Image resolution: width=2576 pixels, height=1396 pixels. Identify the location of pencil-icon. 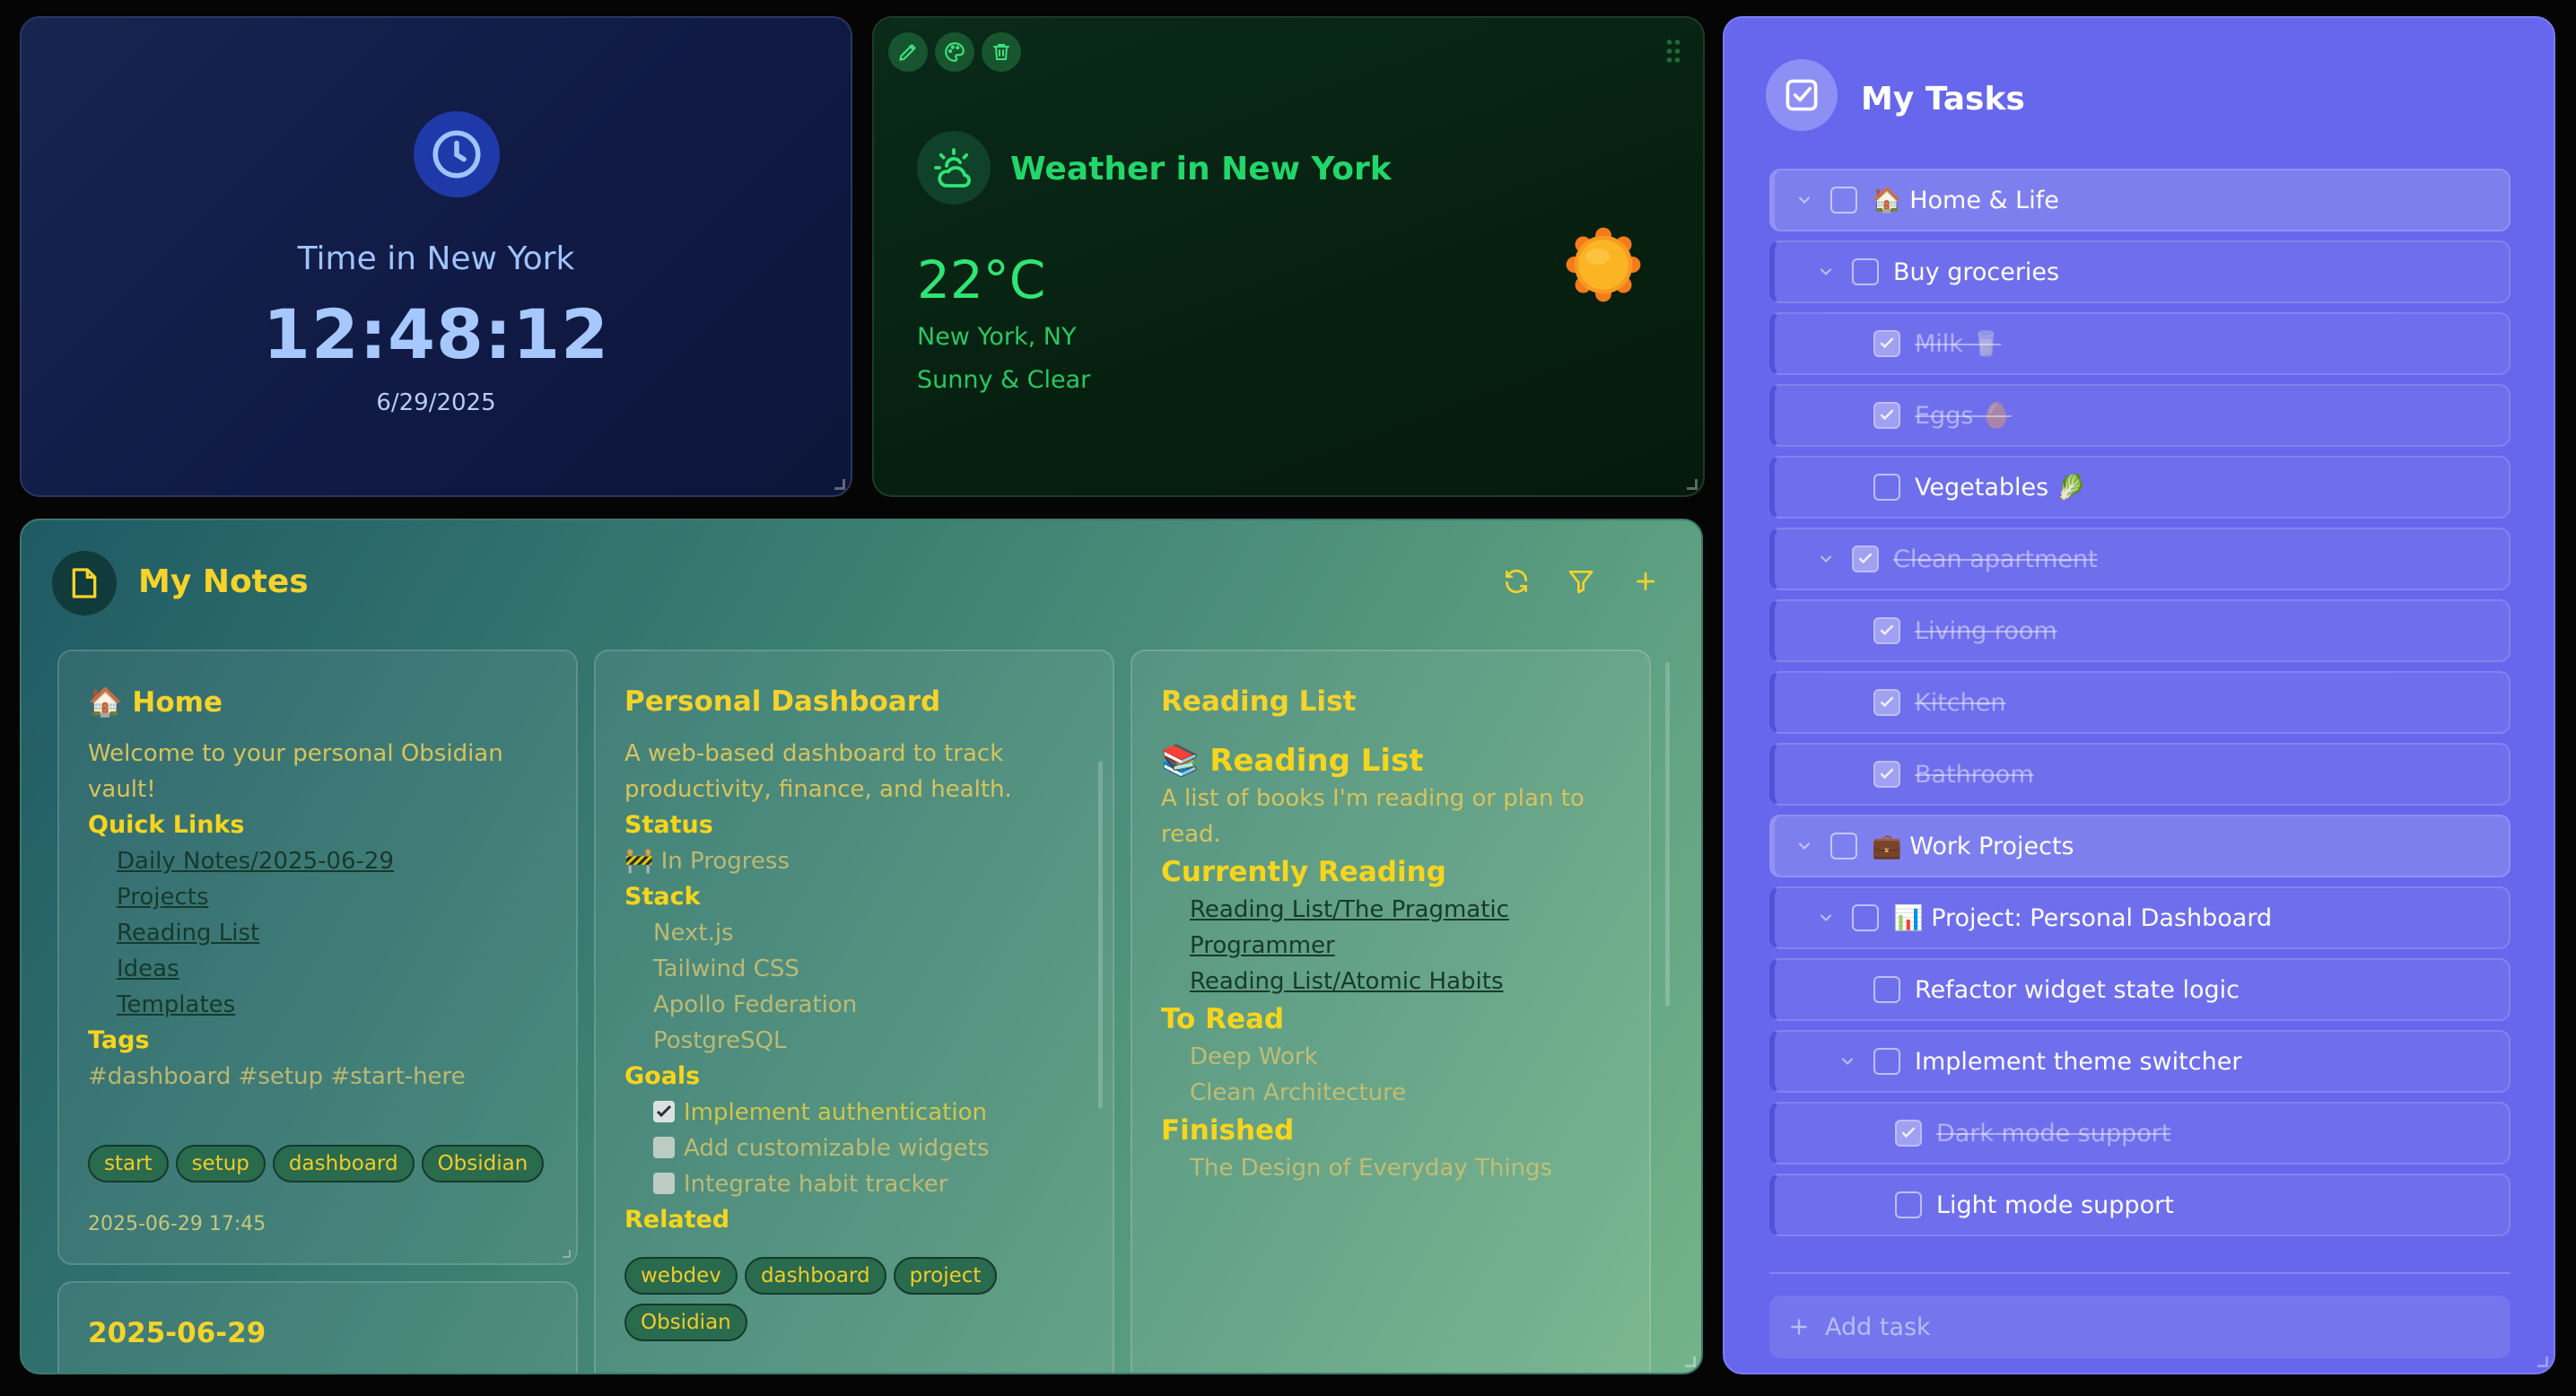
(908, 52).